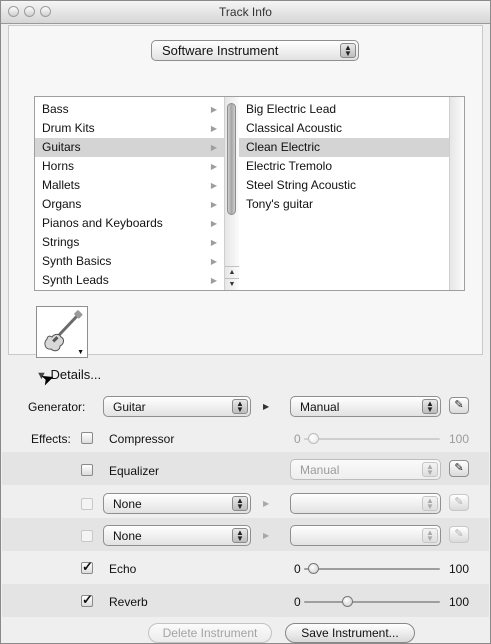 The image size is (491, 644). What do you see at coordinates (130, 128) in the screenshot?
I see `category-item: Drum Kits ▶` at bounding box center [130, 128].